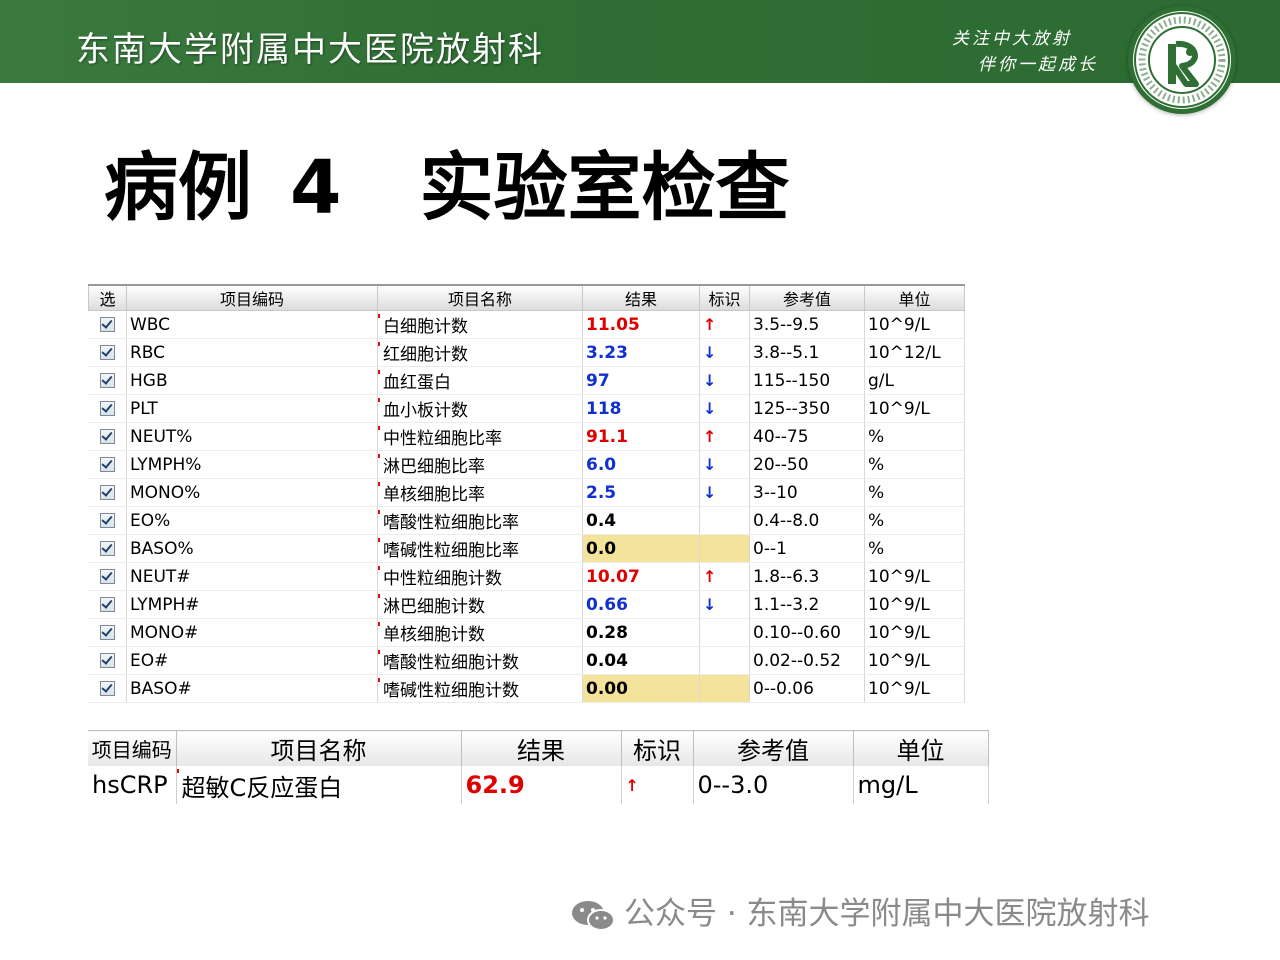 The width and height of the screenshot is (1280, 960). What do you see at coordinates (593, 915) in the screenshot?
I see `wechat-icon` at bounding box center [593, 915].